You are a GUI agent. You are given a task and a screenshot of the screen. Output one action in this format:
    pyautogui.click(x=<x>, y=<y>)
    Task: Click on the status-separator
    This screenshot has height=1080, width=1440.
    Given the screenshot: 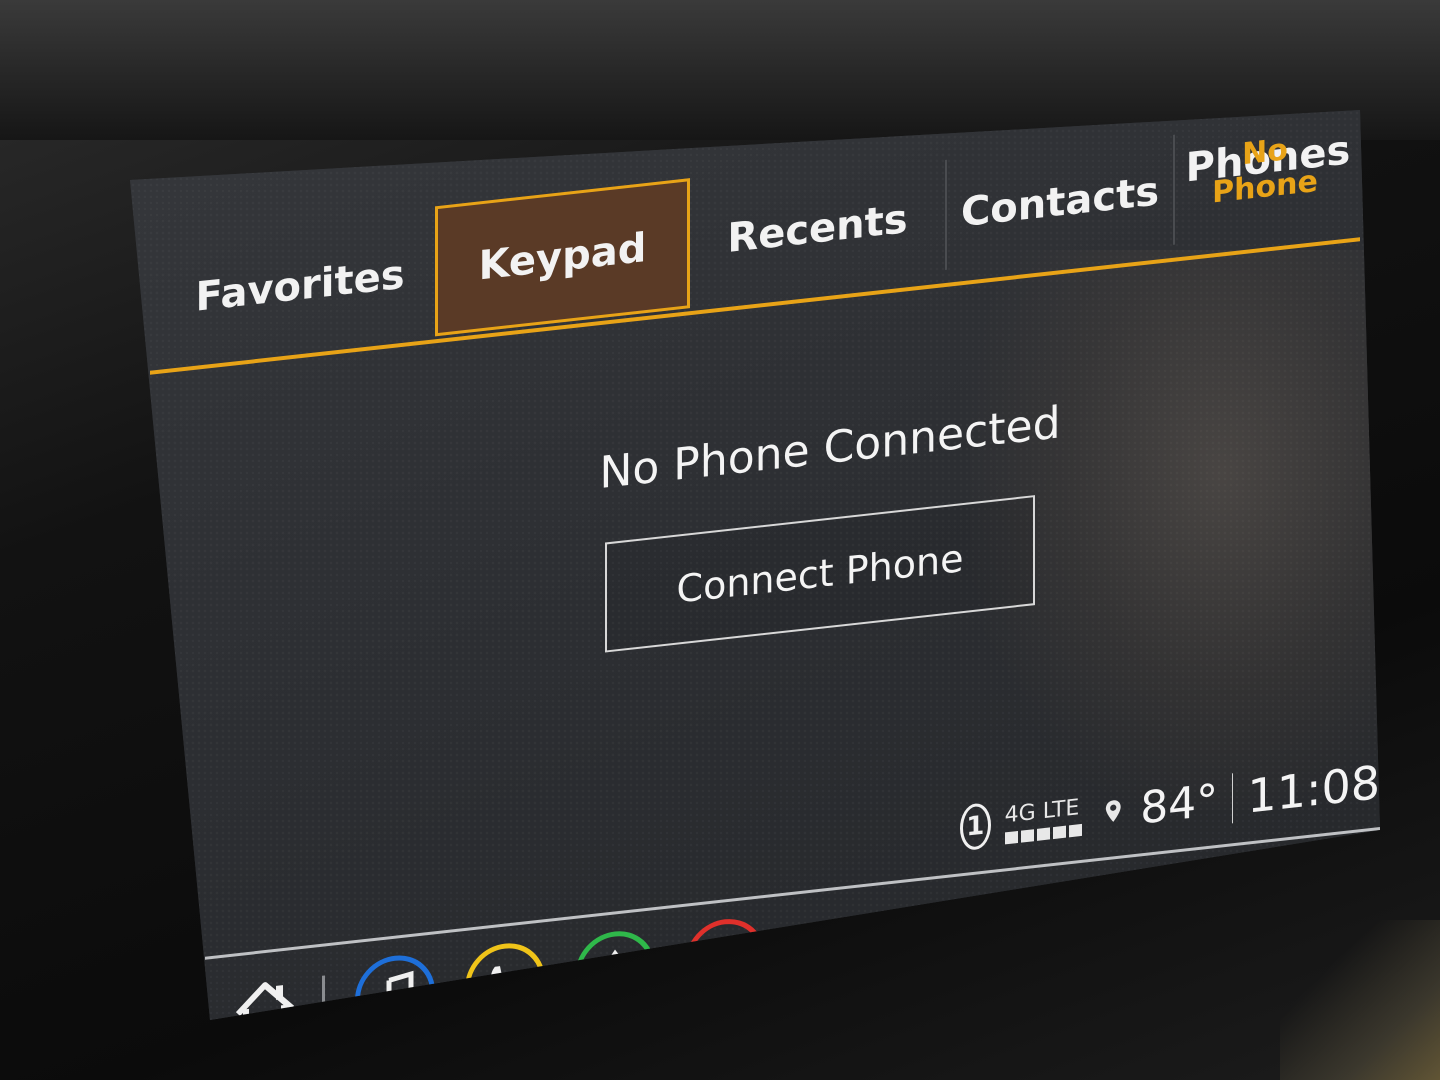 What is the action you would take?
    pyautogui.click(x=1233, y=798)
    